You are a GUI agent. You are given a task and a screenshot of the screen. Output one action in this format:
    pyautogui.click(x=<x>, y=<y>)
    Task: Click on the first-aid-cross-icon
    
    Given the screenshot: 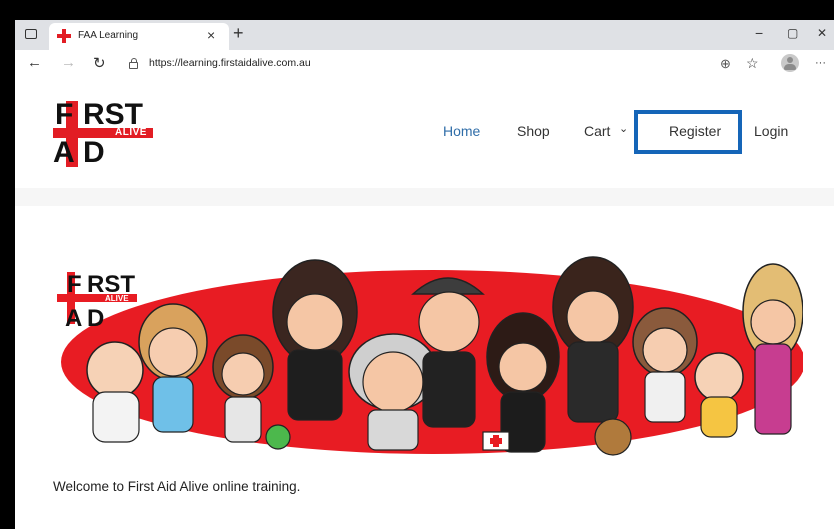 What is the action you would take?
    pyautogui.click(x=64, y=36)
    